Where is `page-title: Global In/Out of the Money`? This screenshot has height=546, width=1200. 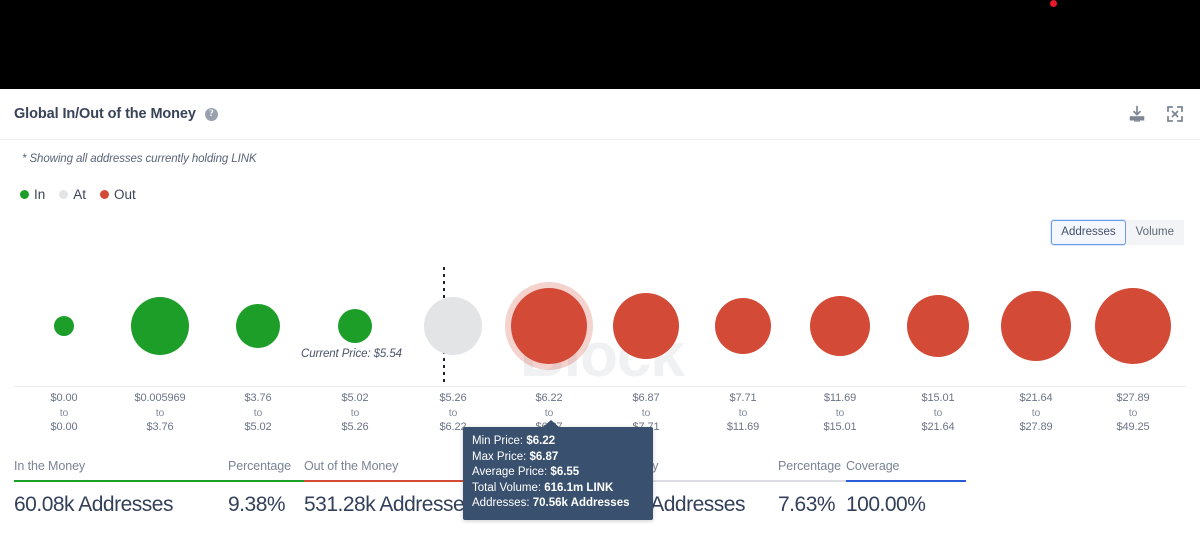
page-title: Global In/Out of the Money is located at coordinates (105, 114).